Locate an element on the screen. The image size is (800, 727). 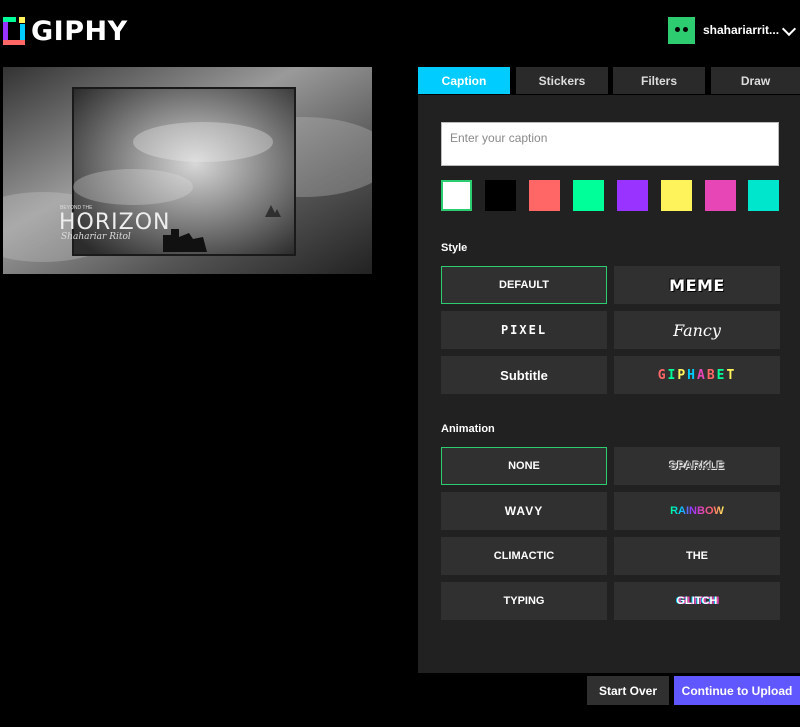
animation-glitch-label: GLITCH is located at coordinates (697, 601).